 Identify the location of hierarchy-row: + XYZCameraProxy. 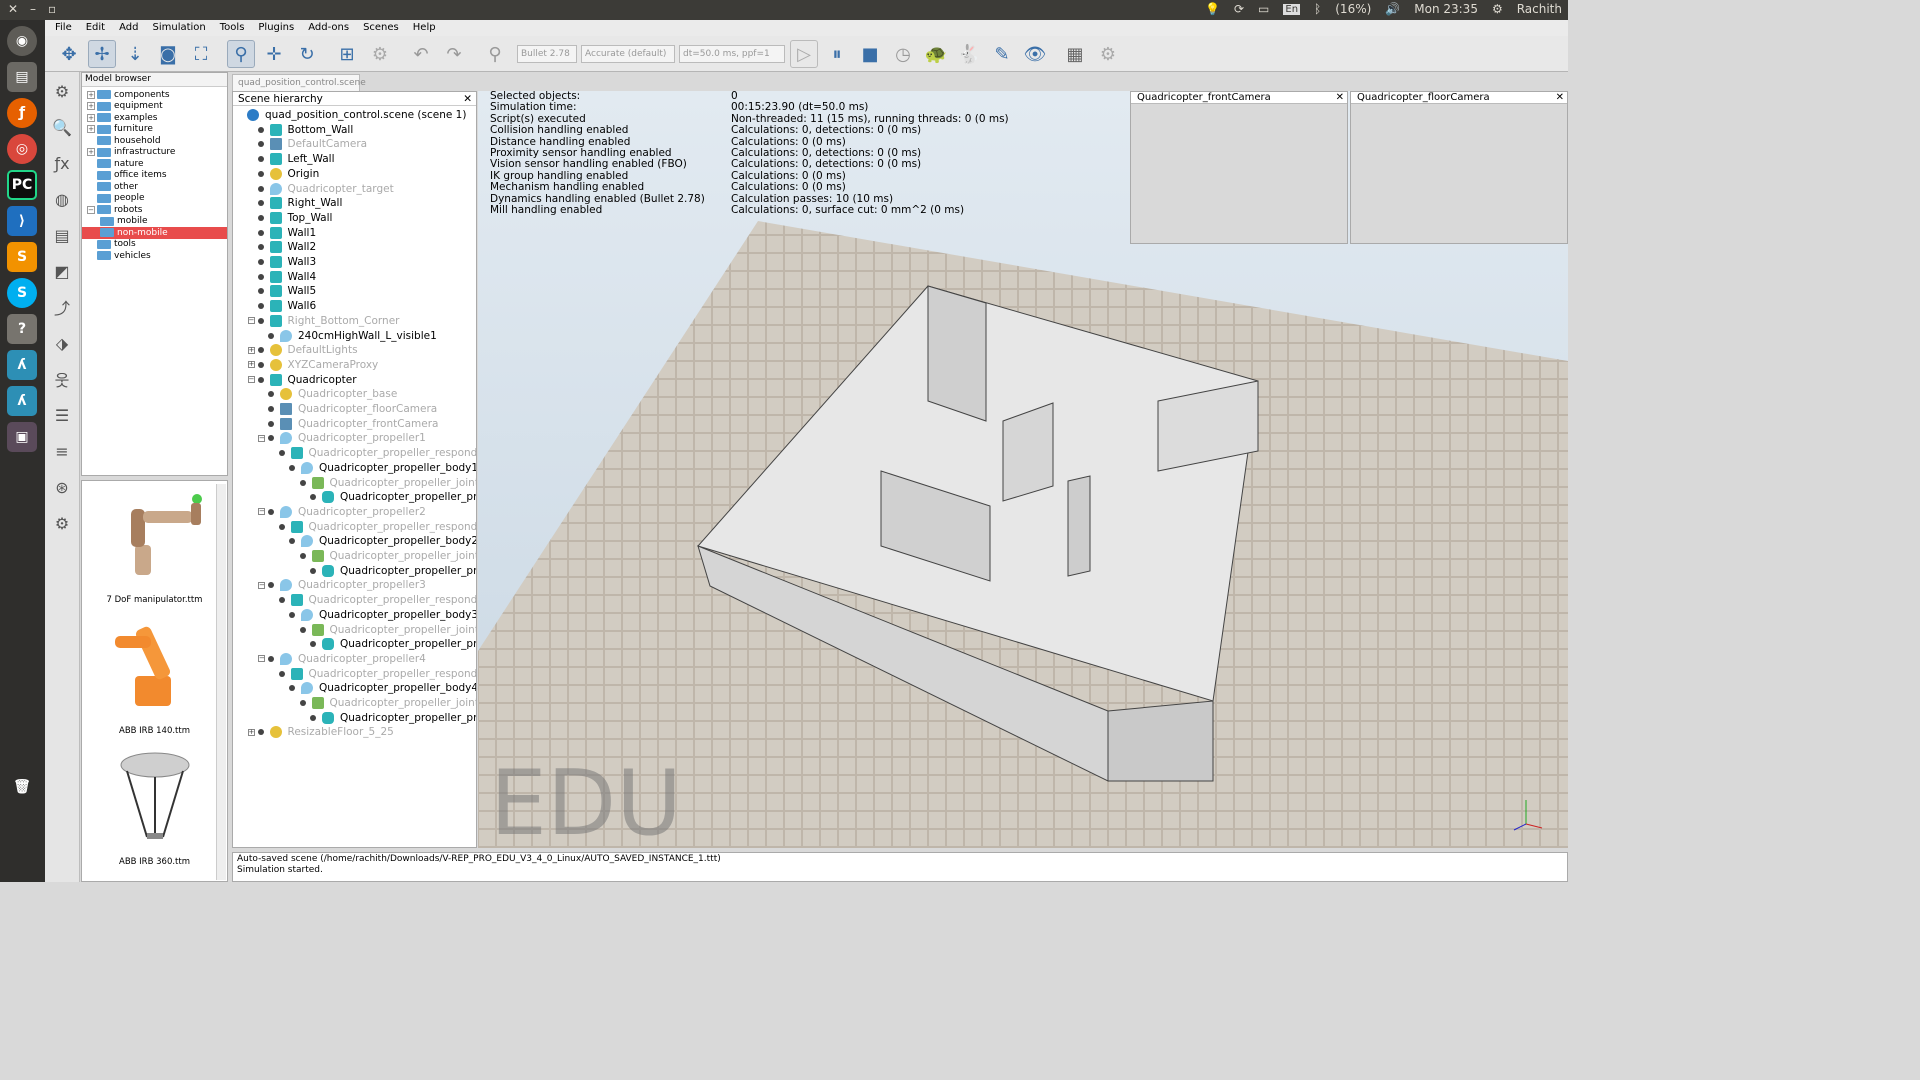
(312, 365).